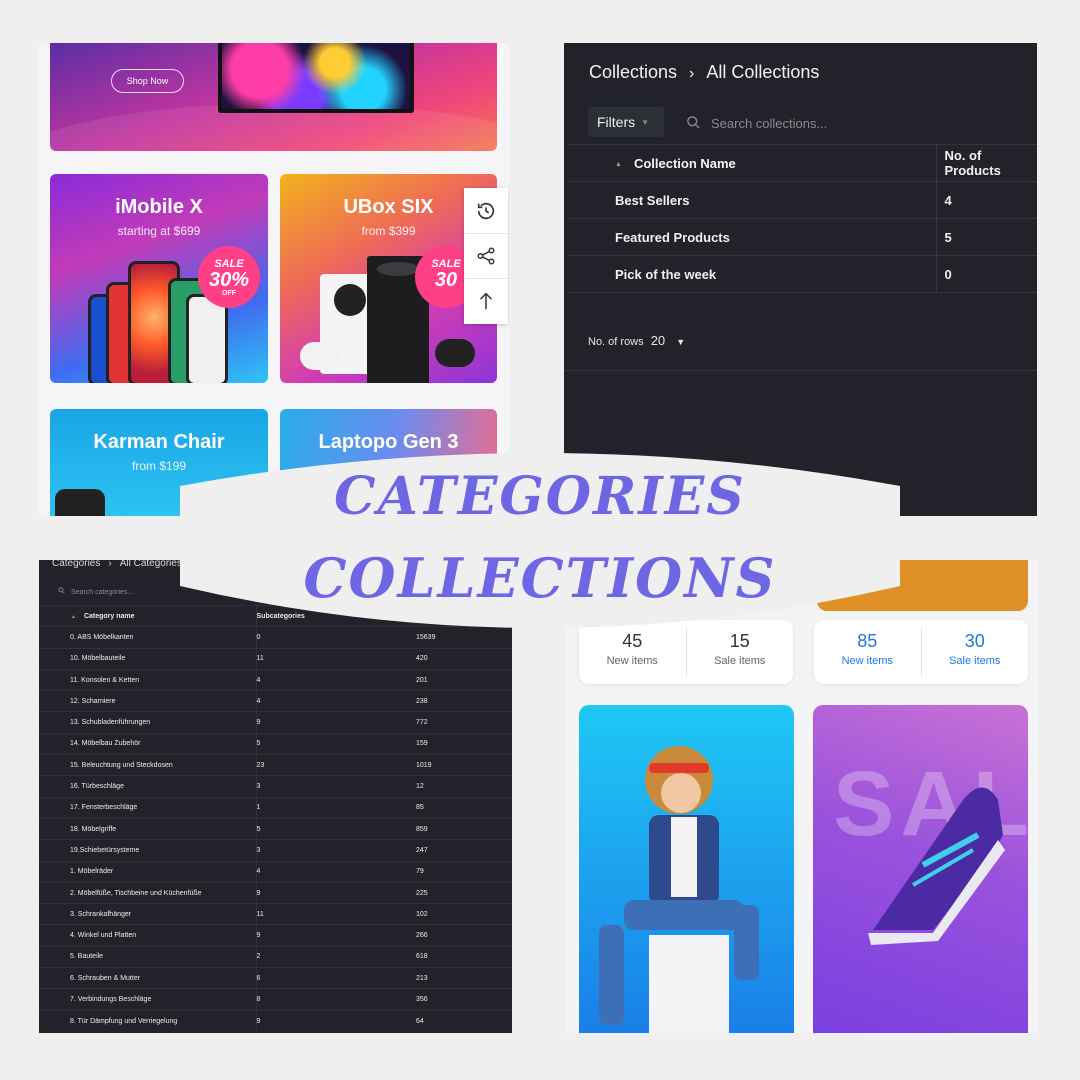 This screenshot has height=1080, width=1080. Describe the element at coordinates (986, 274) in the screenshot. I see `product-count: 0` at that location.